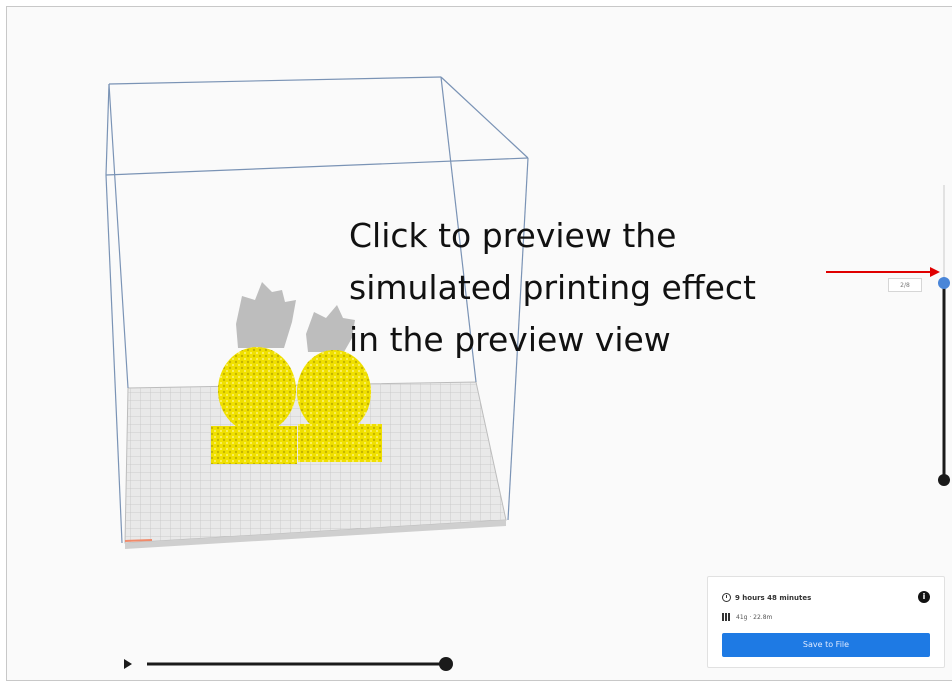 The image size is (952, 681). Describe the element at coordinates (944, 480) in the screenshot. I see `layer-slider-bottom-handle` at that location.